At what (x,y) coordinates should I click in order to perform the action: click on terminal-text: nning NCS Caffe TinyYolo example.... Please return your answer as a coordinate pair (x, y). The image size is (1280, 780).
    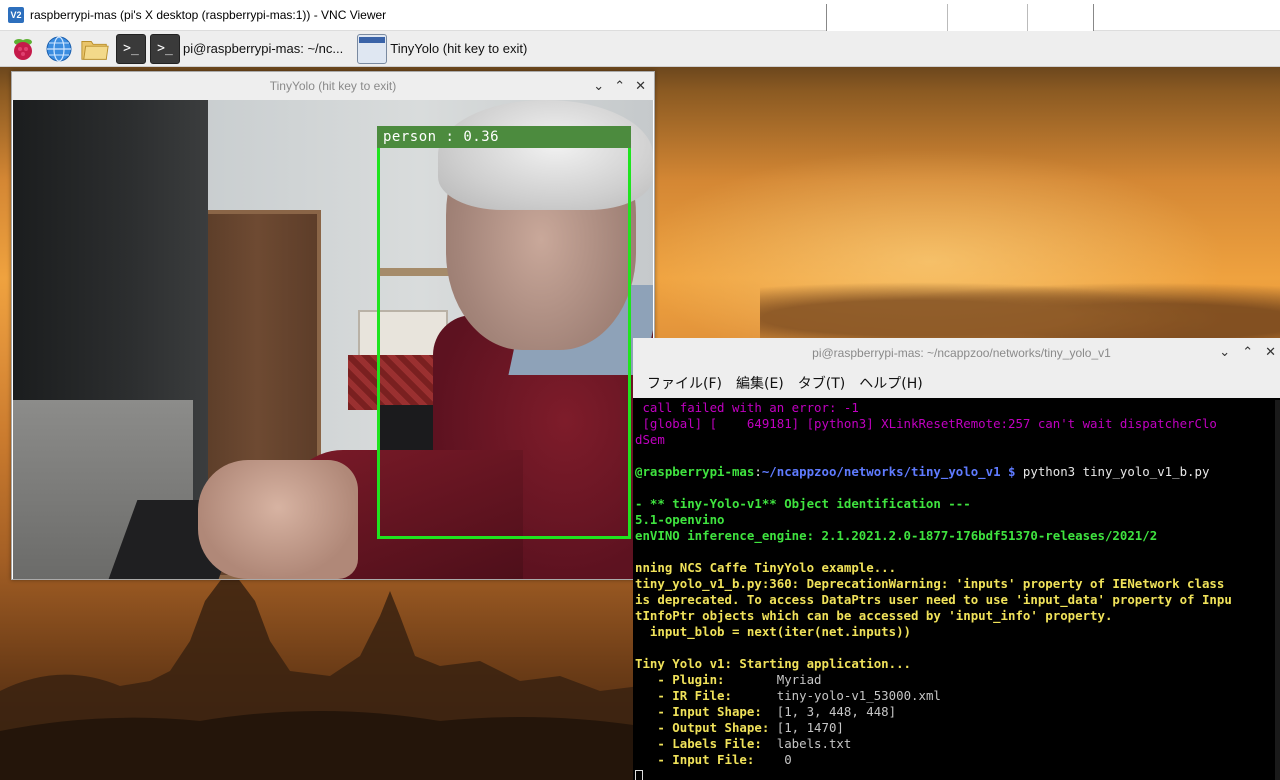
    Looking at the image, I should click on (766, 567).